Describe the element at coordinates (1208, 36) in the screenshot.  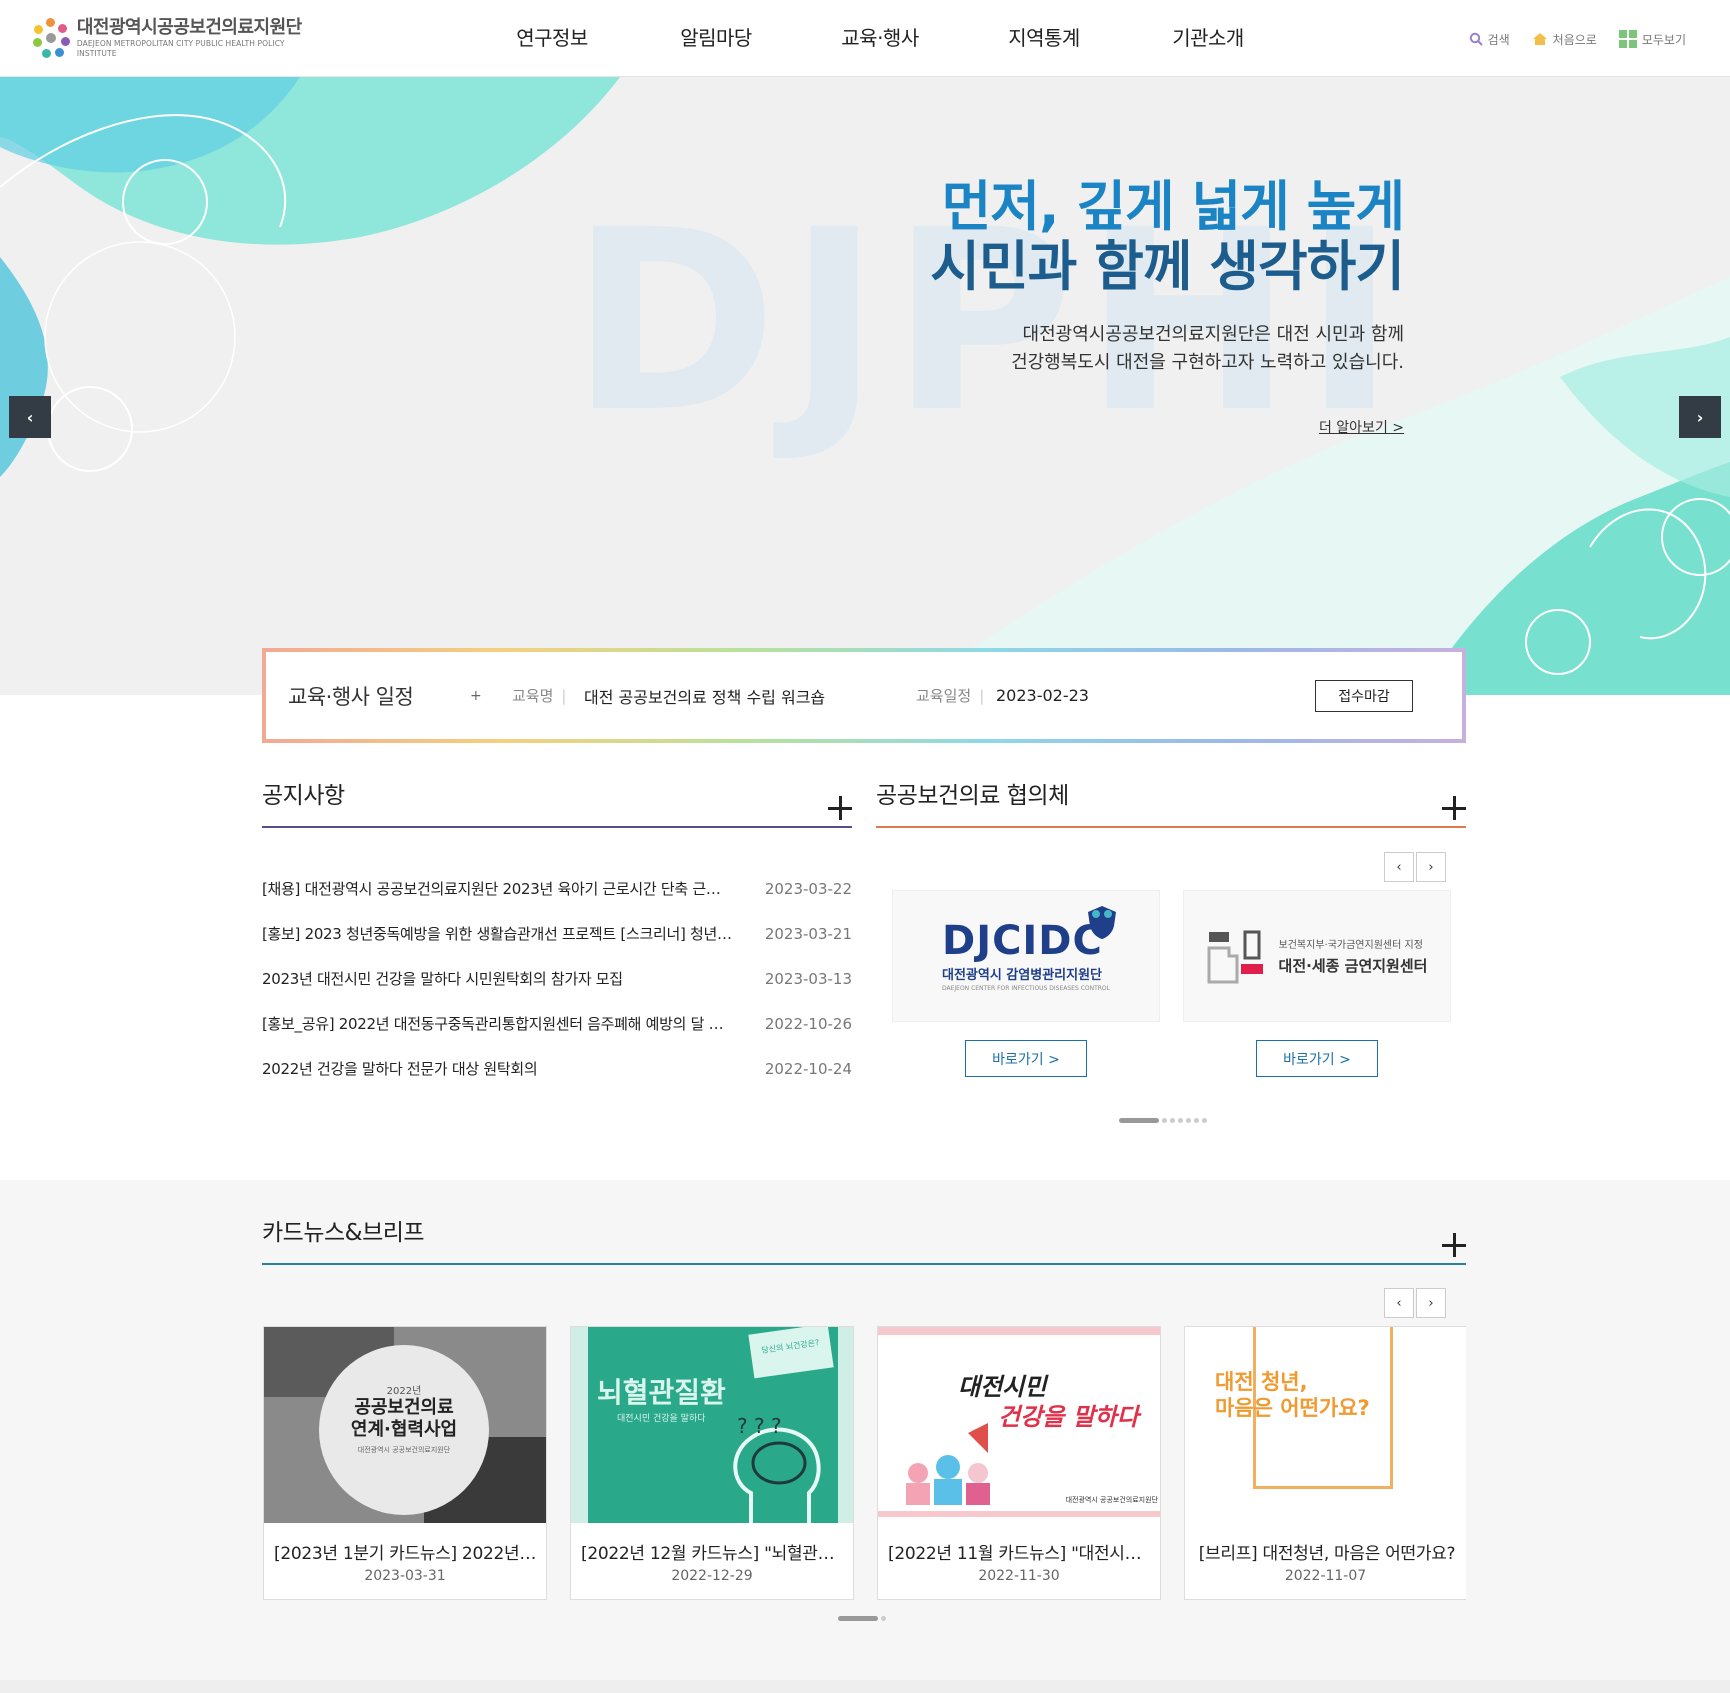
I see `nav-about: 기관소개` at that location.